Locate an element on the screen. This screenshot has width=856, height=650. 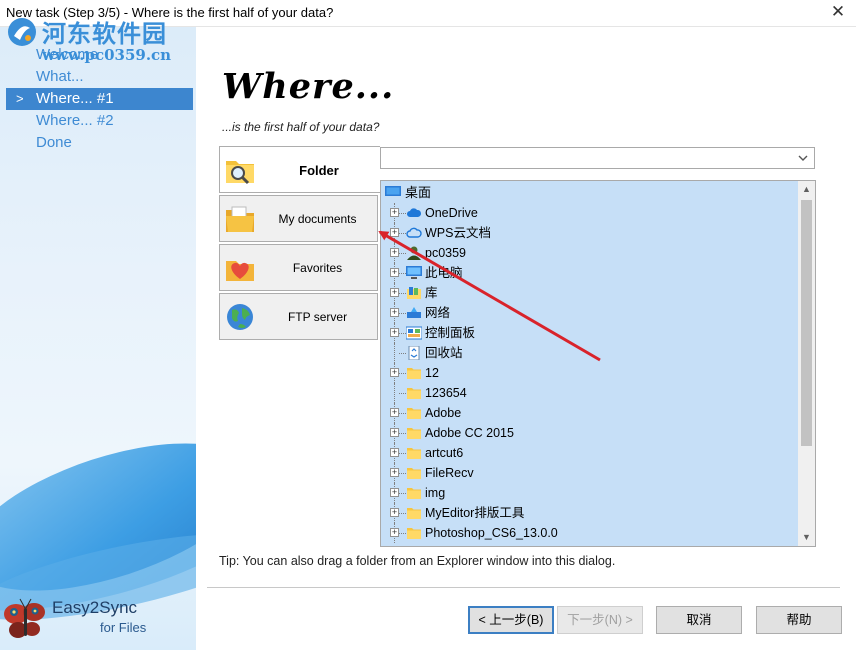
source-folder-button: Folder is located at coordinates (299, 169).